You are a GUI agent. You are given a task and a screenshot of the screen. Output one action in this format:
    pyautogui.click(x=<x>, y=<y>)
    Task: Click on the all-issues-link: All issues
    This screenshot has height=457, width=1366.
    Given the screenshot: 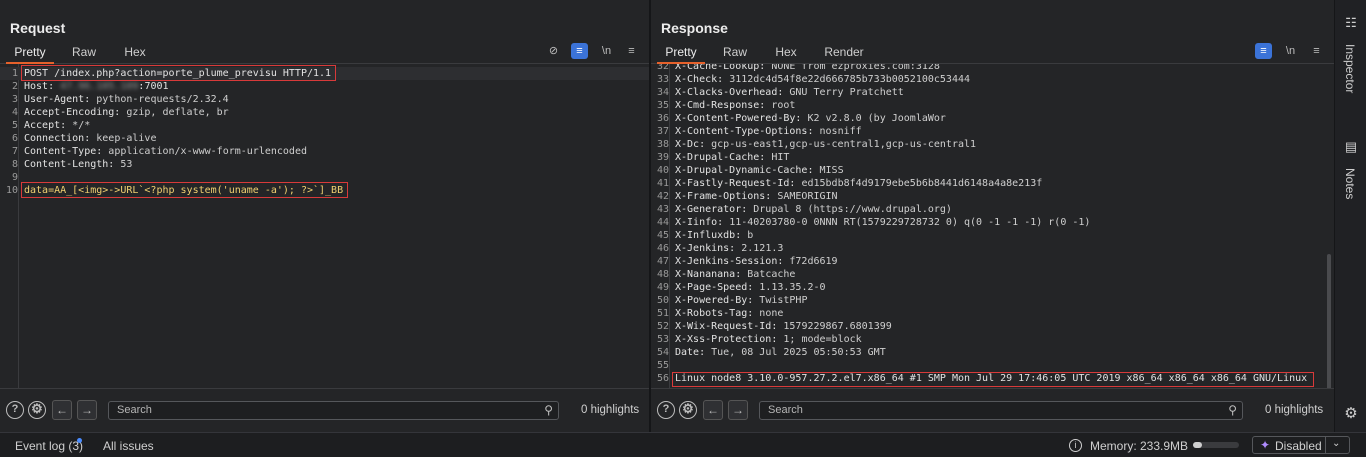 What is the action you would take?
    pyautogui.click(x=128, y=446)
    